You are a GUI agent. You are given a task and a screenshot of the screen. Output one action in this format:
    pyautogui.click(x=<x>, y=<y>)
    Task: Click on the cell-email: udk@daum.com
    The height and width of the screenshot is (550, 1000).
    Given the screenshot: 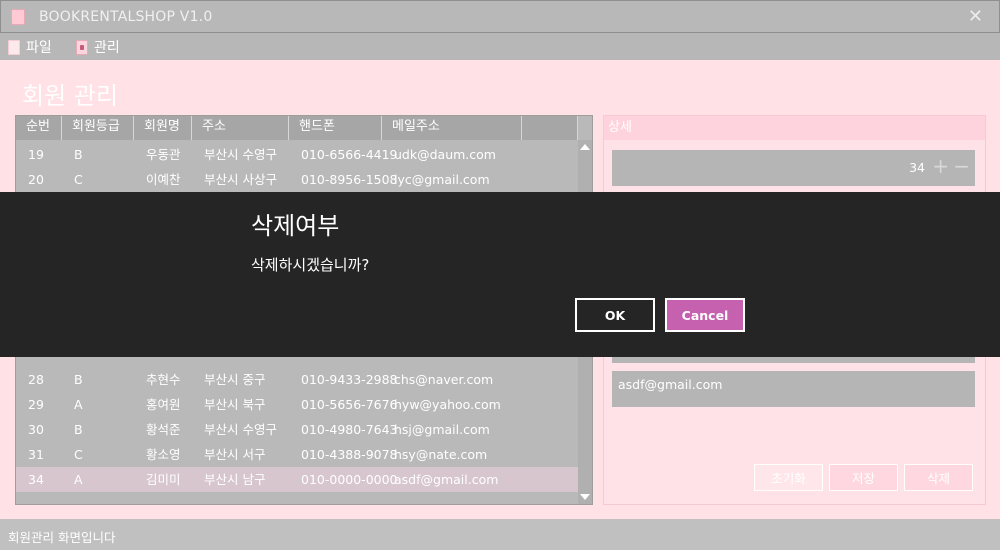 What is the action you would take?
    pyautogui.click(x=445, y=154)
    